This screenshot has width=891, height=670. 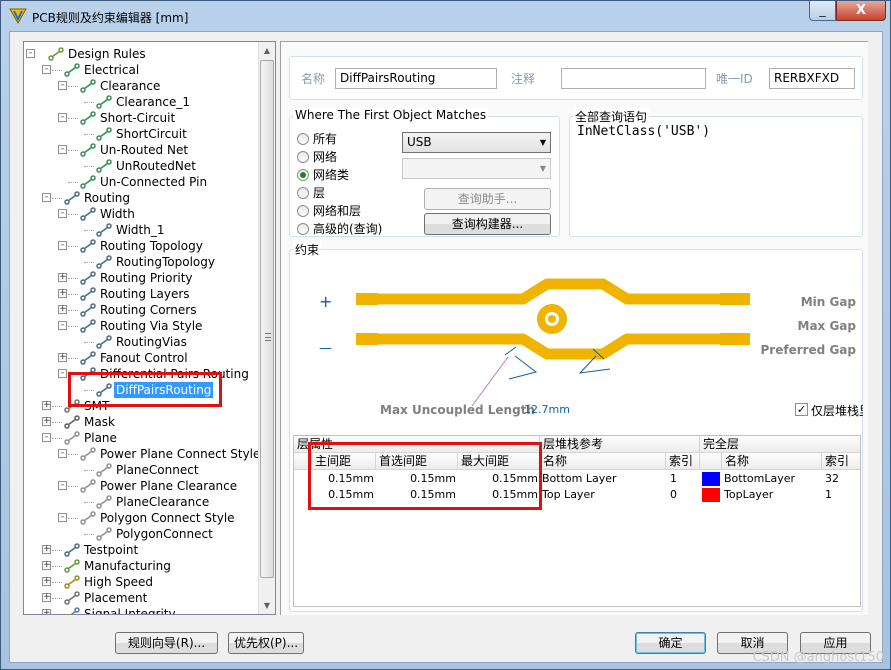 I want to click on match-option-radio: 层, so click(x=311, y=192).